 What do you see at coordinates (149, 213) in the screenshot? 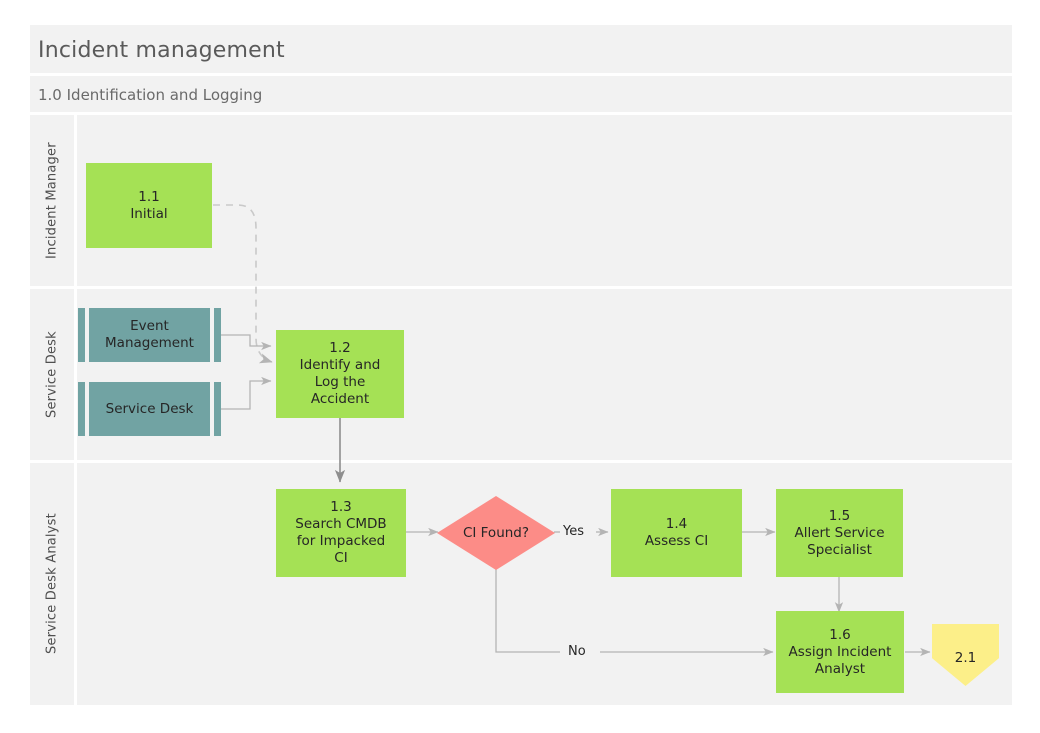
I see `node-1-1-label: Initial` at bounding box center [149, 213].